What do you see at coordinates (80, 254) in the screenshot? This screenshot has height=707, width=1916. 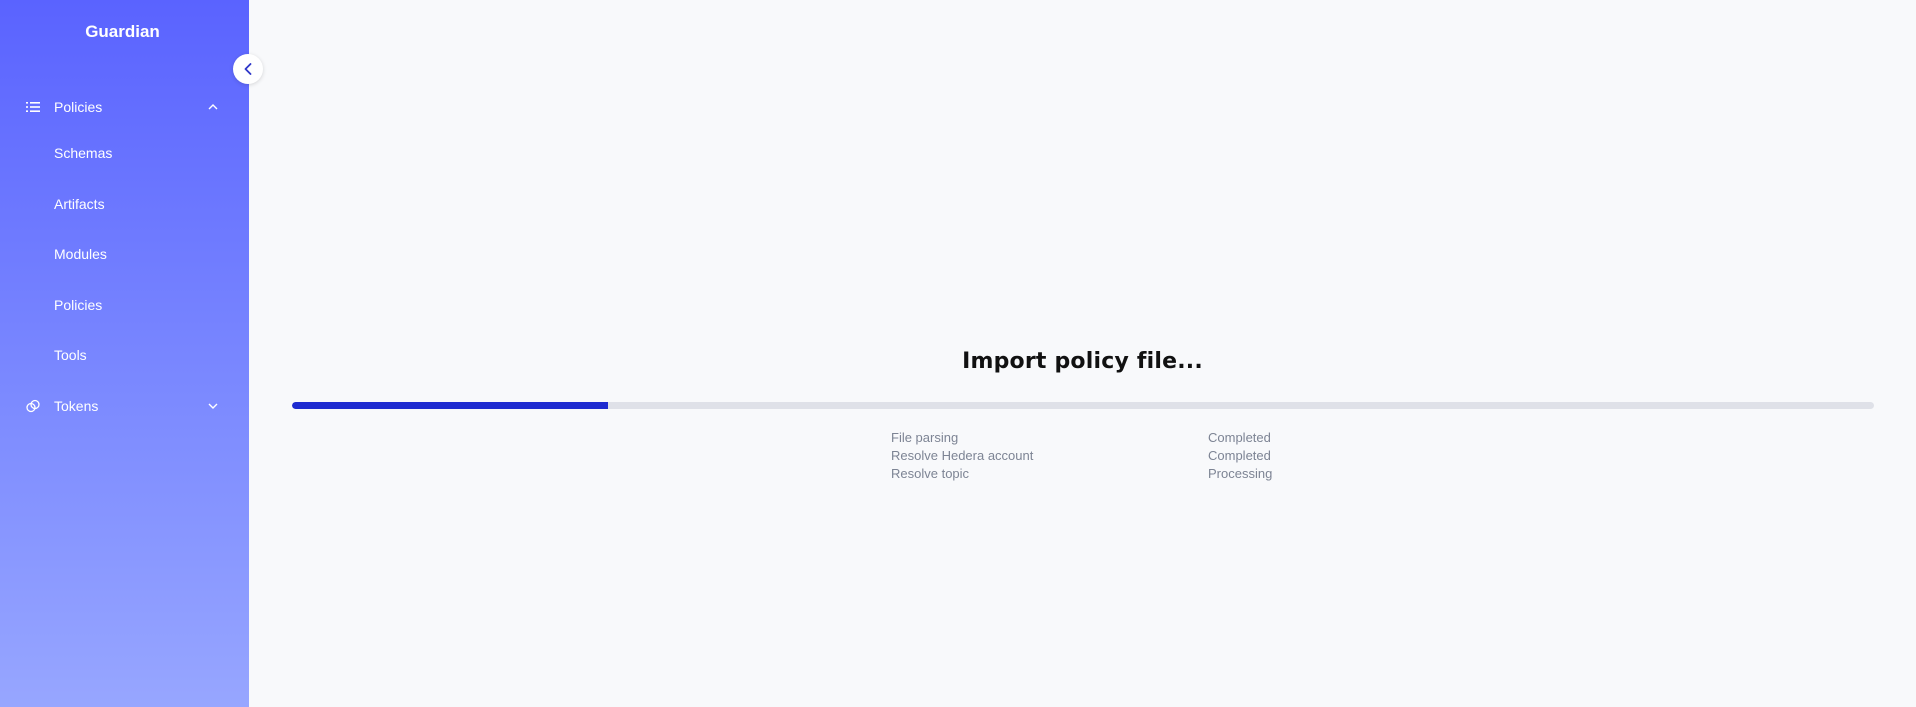 I see `sidebar-item-label: Modules` at bounding box center [80, 254].